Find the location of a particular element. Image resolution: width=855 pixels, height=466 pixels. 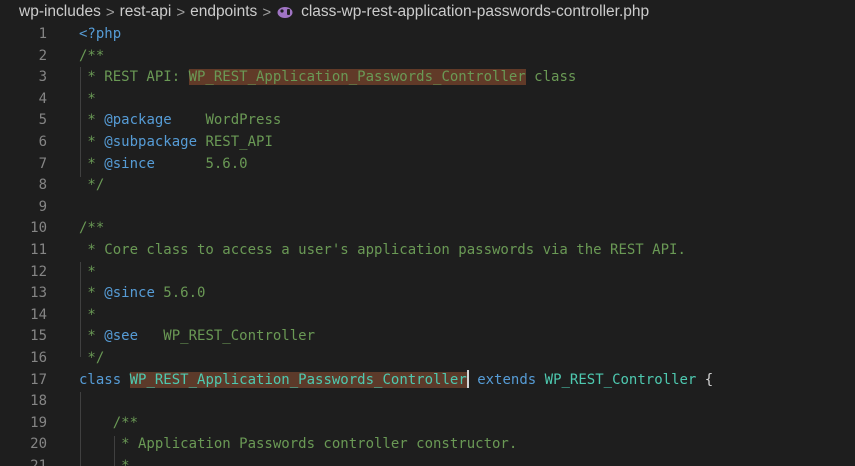

code-token: <?php is located at coordinates (100, 34).